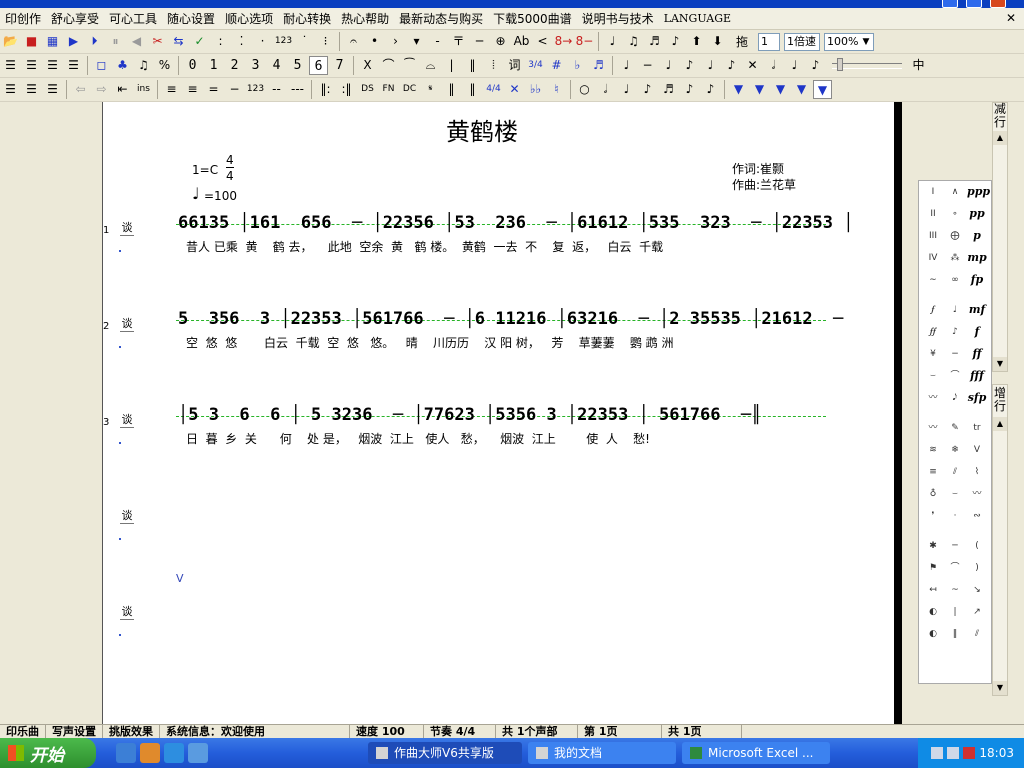 This screenshot has height=768, width=1024. I want to click on add-row-scrollbar: 增行 ▲ ▼, so click(1000, 540).